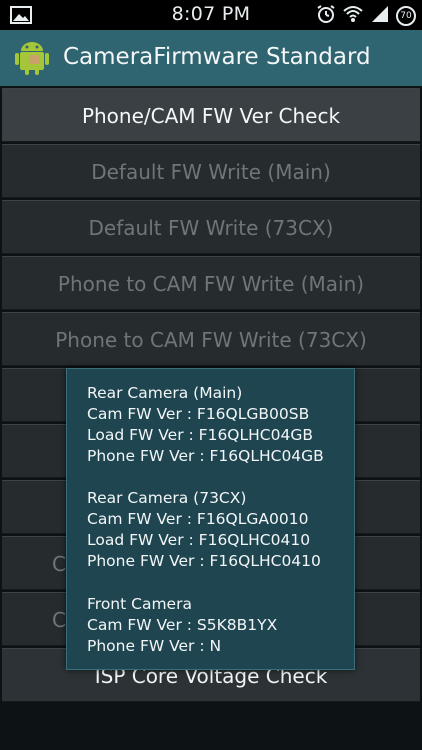 This screenshot has width=422, height=750. I want to click on battery-icon: 70, so click(406, 16).